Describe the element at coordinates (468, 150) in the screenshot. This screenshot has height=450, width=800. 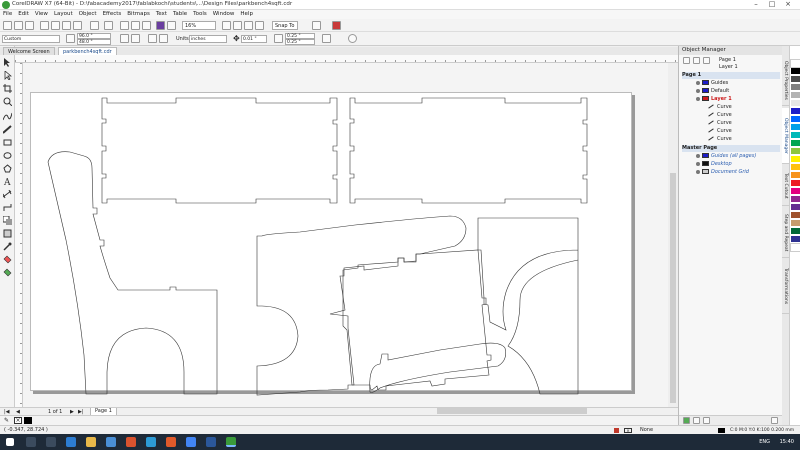
I see `bench-seat-panel-right` at that location.